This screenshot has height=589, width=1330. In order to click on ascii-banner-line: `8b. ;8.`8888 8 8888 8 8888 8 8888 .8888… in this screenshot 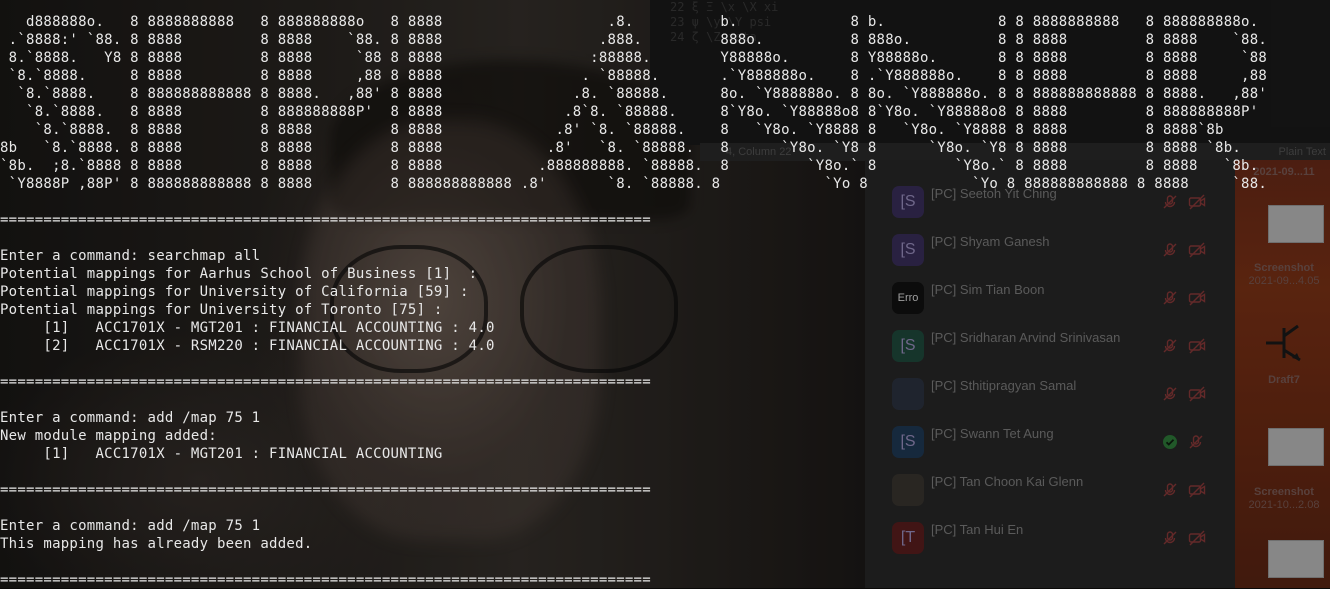, I will do `click(629, 166)`.